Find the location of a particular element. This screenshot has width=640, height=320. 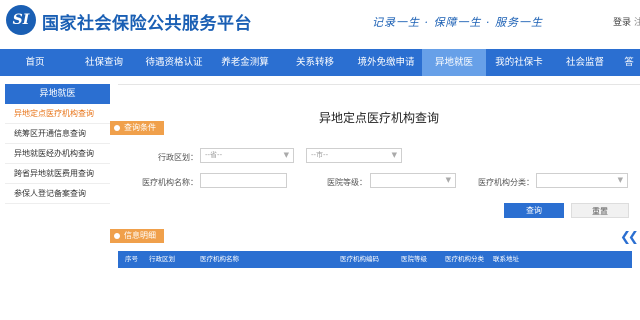

page-title: 异地定点医疗机构查询 is located at coordinates (378, 118).